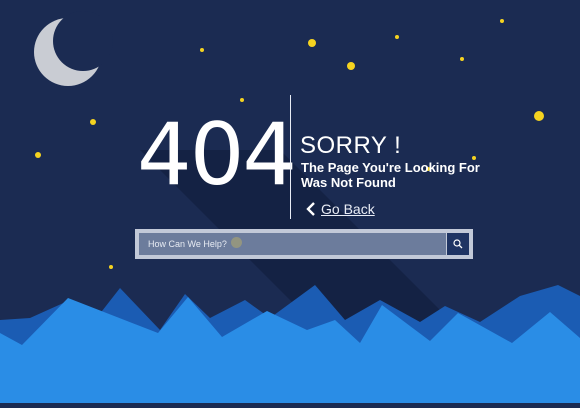 This screenshot has width=580, height=408. Describe the element at coordinates (217, 155) in the screenshot. I see `error-code: 404` at that location.